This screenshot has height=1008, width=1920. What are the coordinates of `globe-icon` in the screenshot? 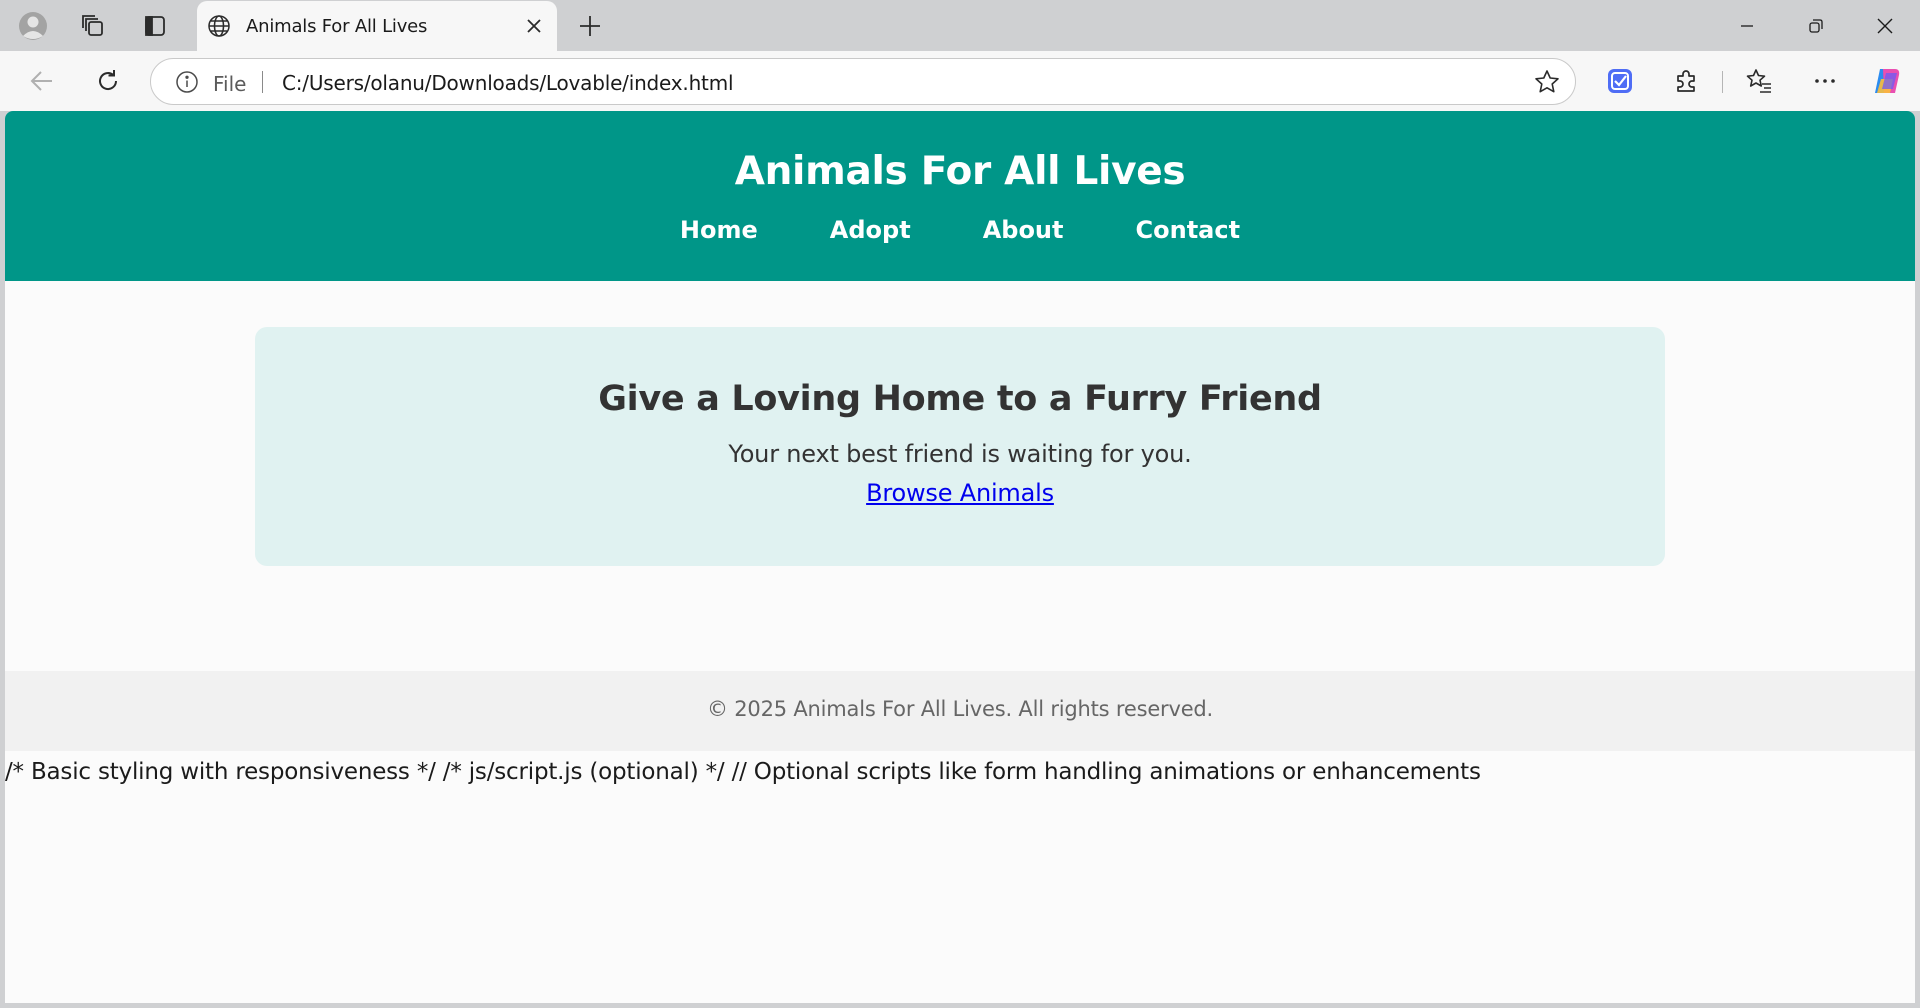 It's located at (219, 26).